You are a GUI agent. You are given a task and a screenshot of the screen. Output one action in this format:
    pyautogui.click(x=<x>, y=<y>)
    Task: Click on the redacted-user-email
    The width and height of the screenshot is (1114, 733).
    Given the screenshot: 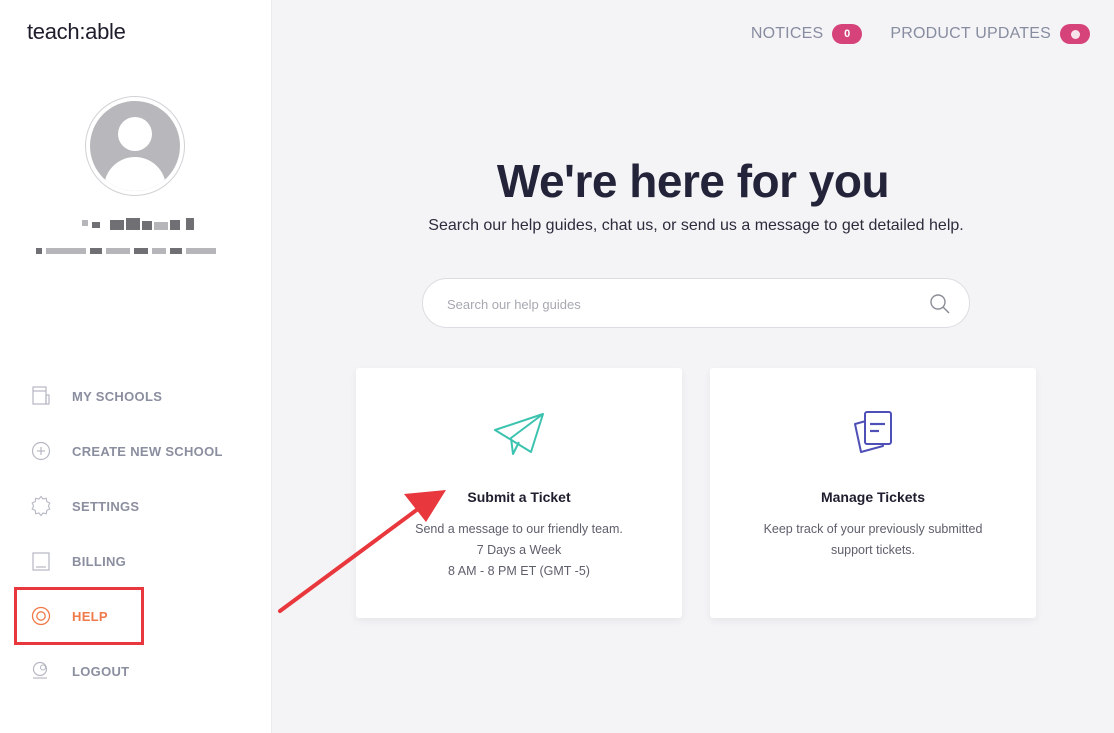 What is the action you would take?
    pyautogui.click(x=131, y=250)
    